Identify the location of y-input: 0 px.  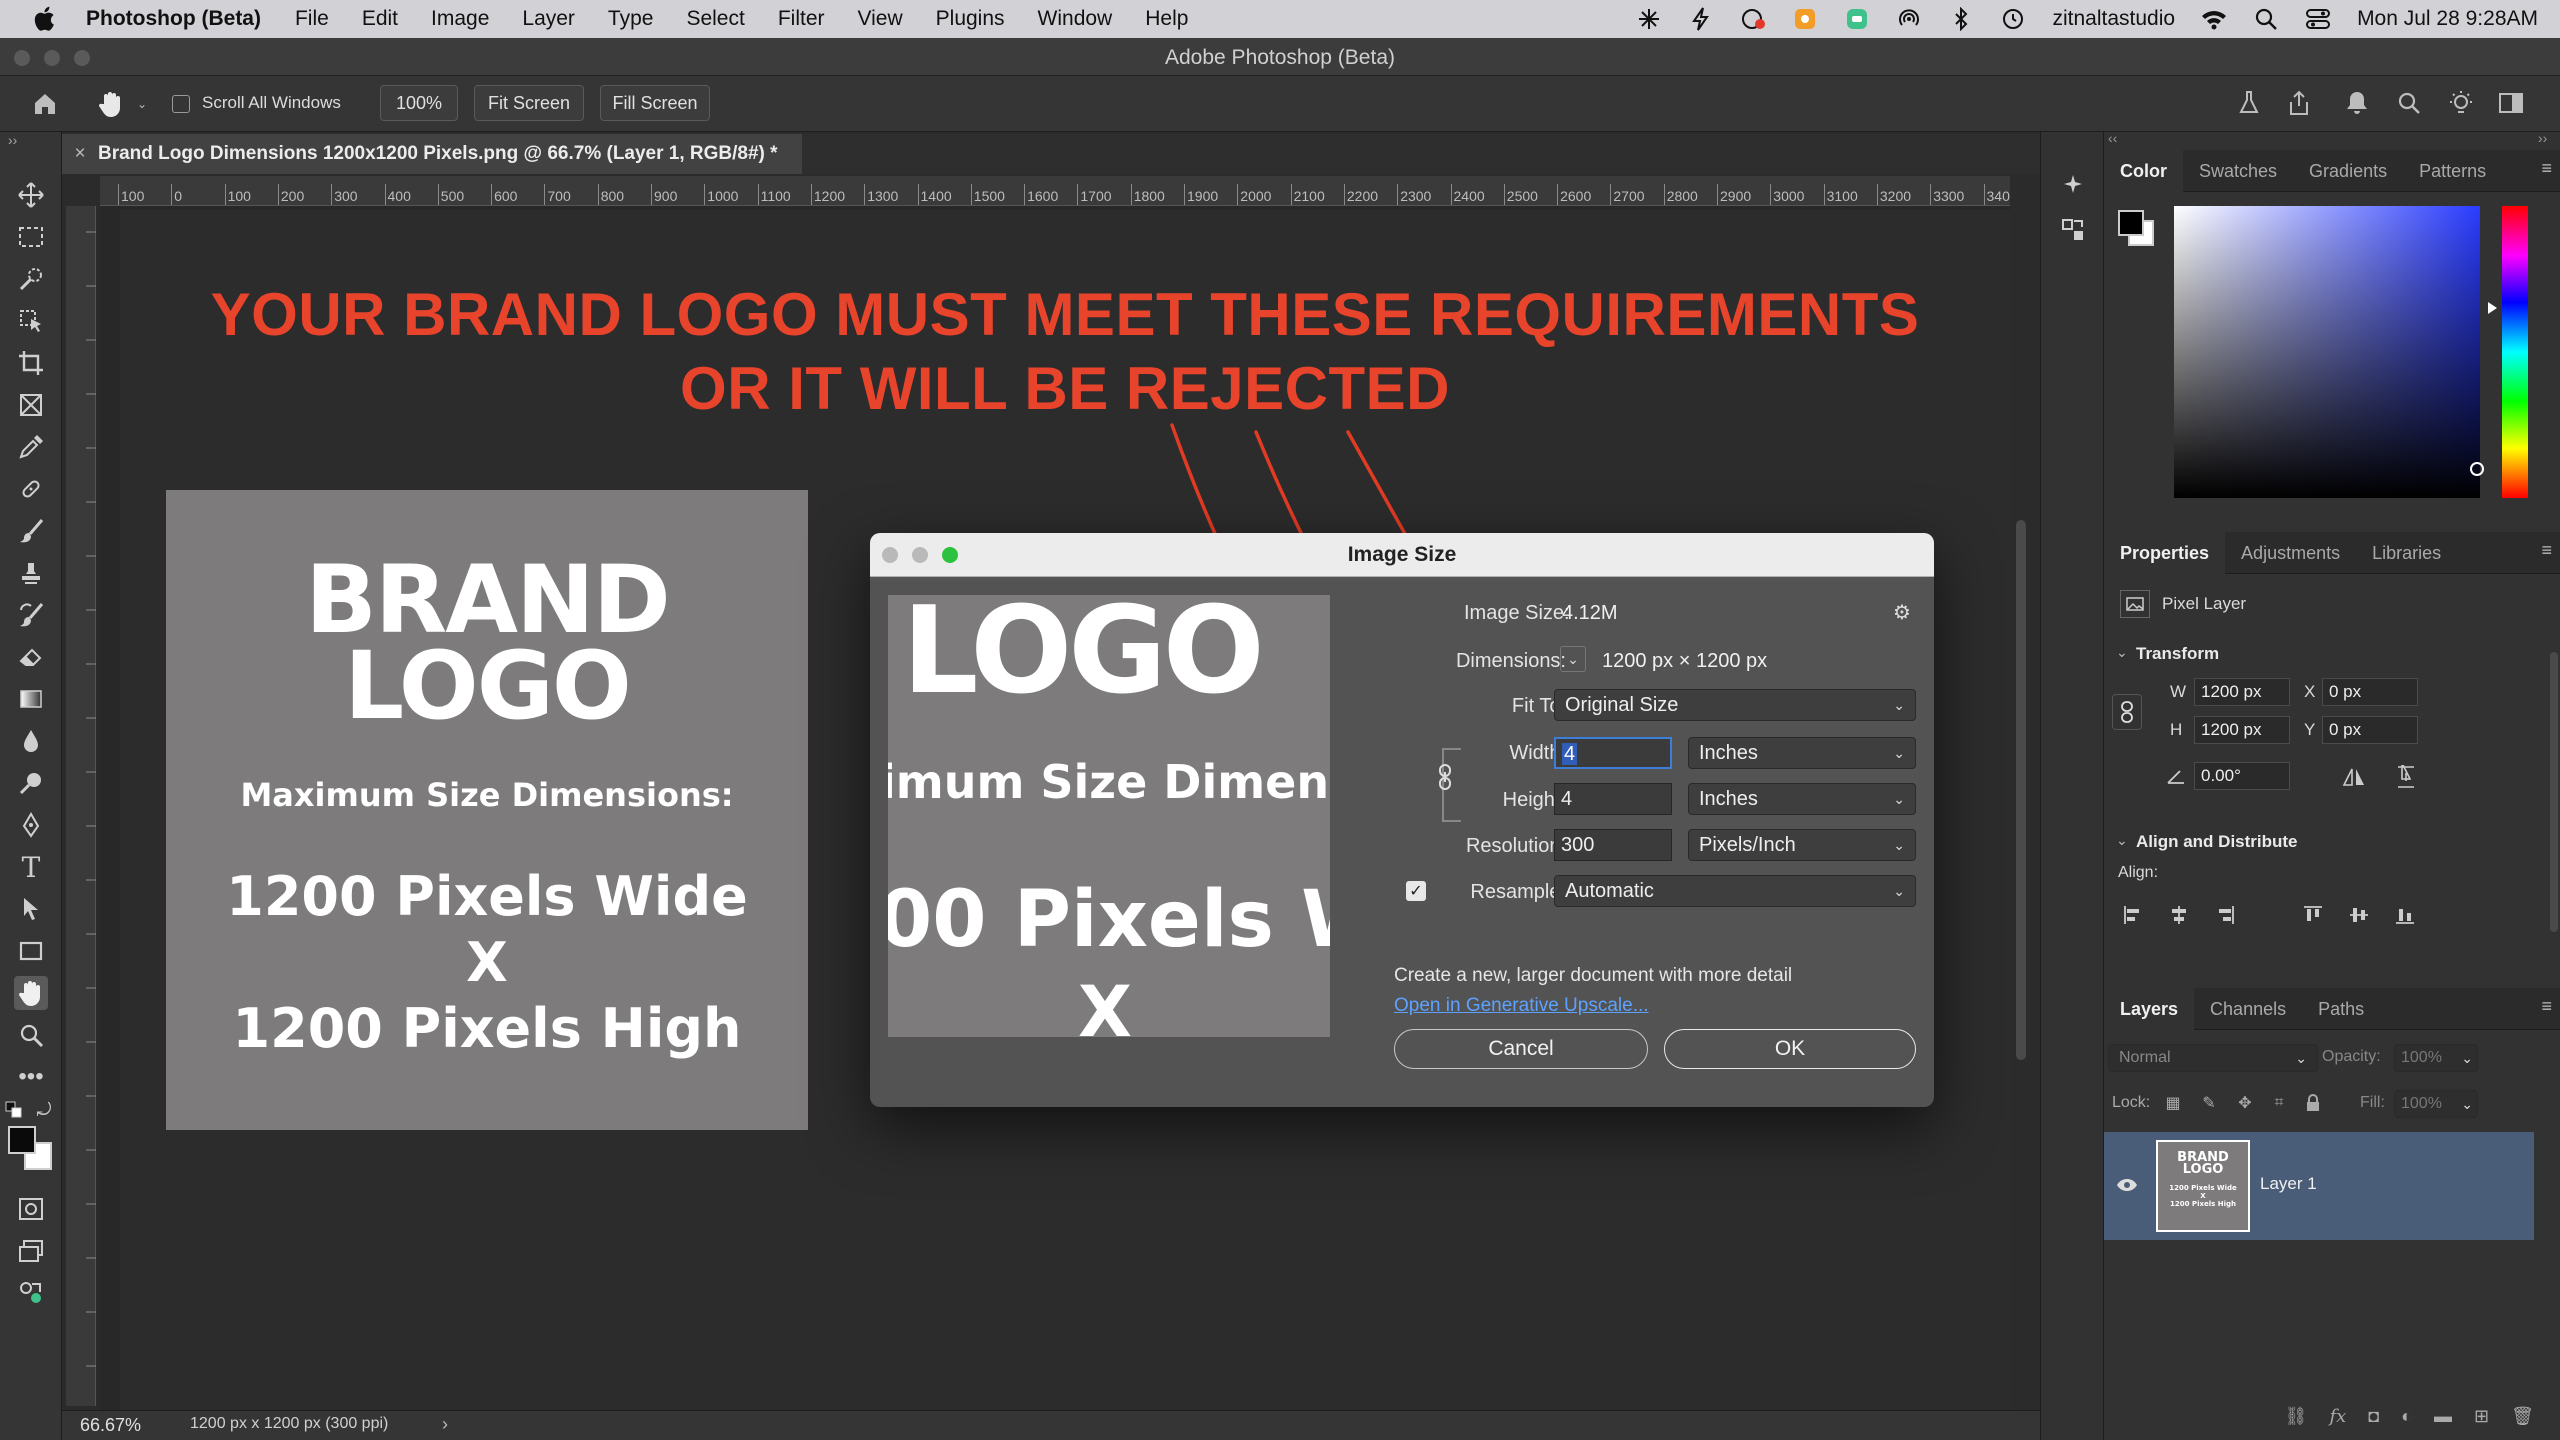
(2370, 730).